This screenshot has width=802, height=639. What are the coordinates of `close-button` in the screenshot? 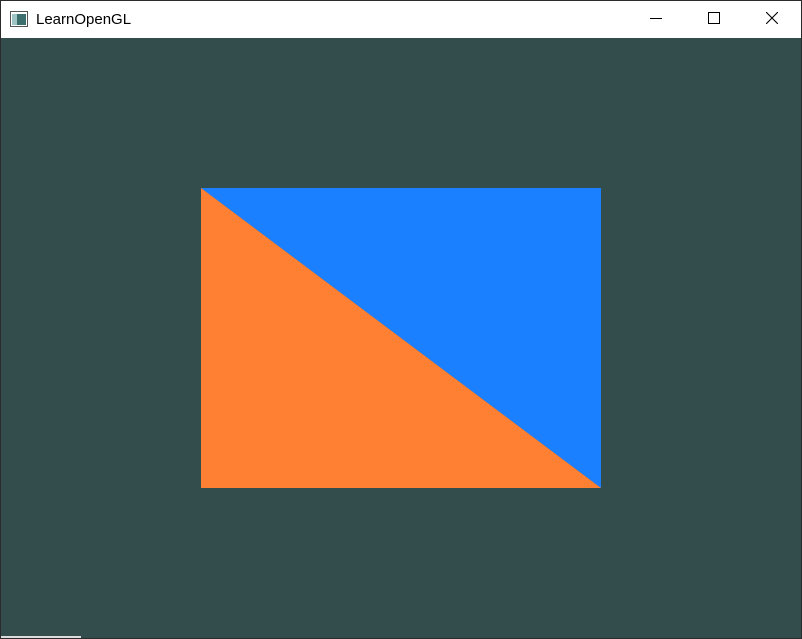 It's located at (772, 19).